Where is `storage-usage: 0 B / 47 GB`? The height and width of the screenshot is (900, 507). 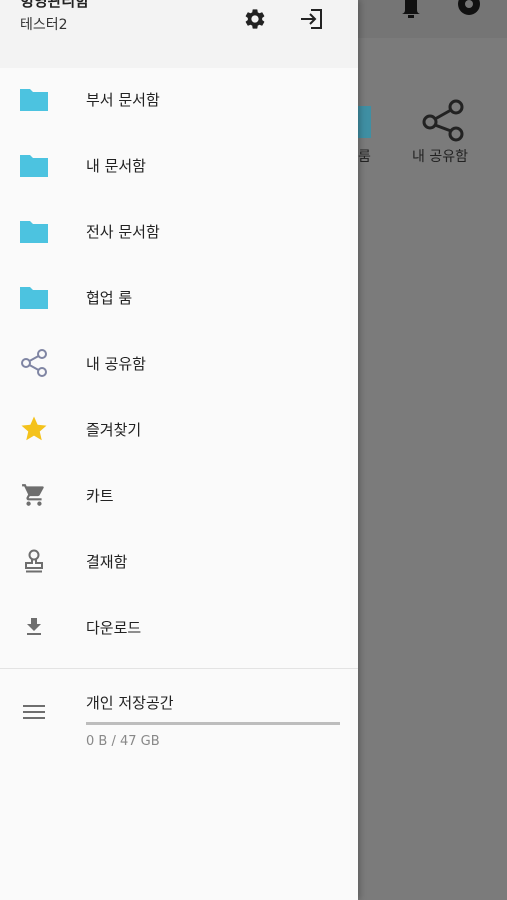 storage-usage: 0 B / 47 GB is located at coordinates (123, 741).